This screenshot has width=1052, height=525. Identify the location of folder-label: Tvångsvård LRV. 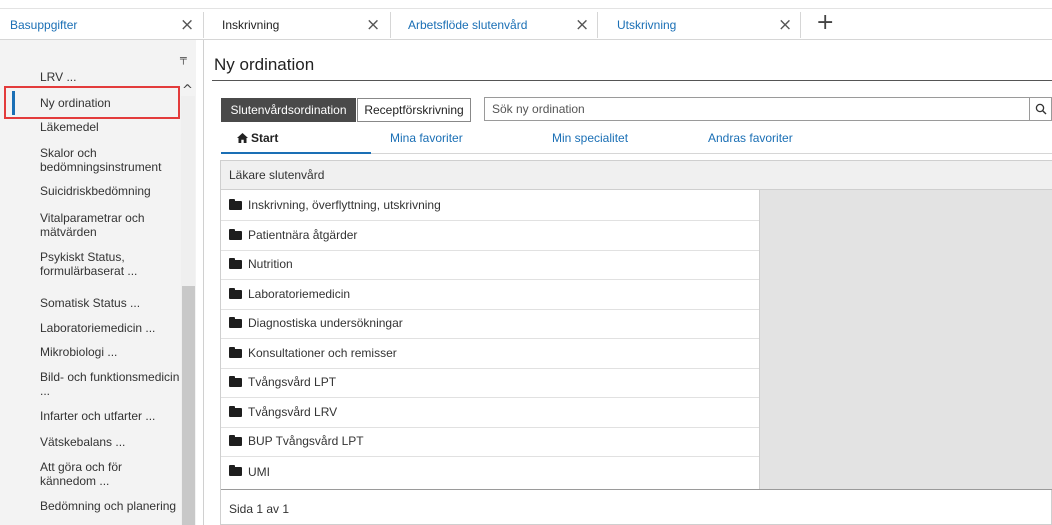
(293, 412).